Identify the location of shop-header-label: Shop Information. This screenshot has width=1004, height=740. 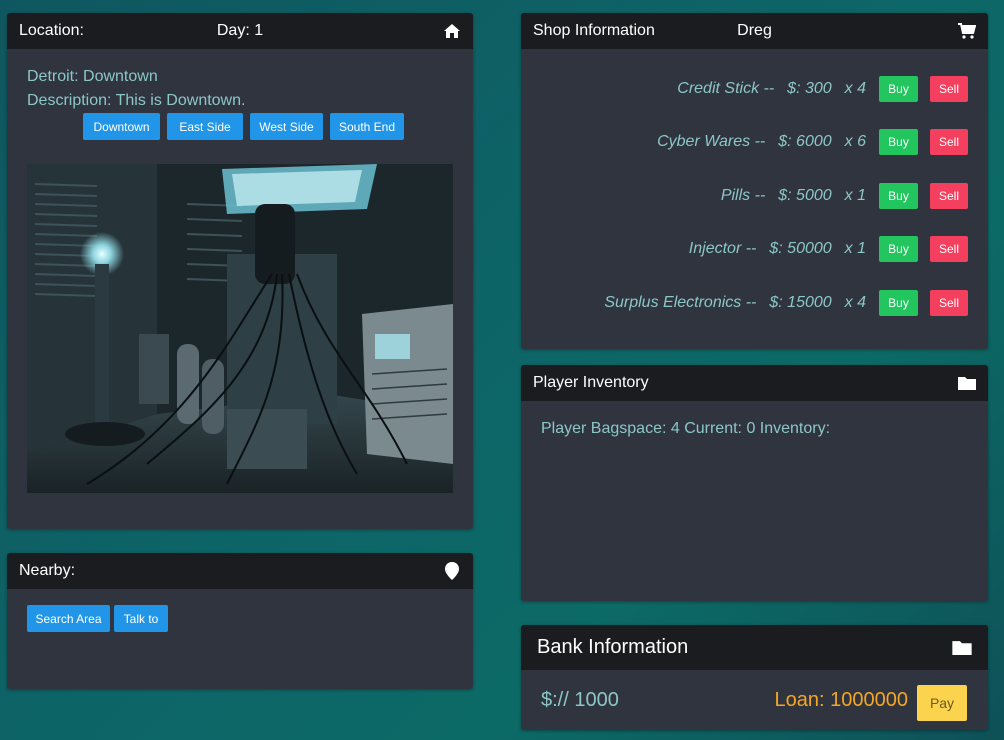
(594, 30).